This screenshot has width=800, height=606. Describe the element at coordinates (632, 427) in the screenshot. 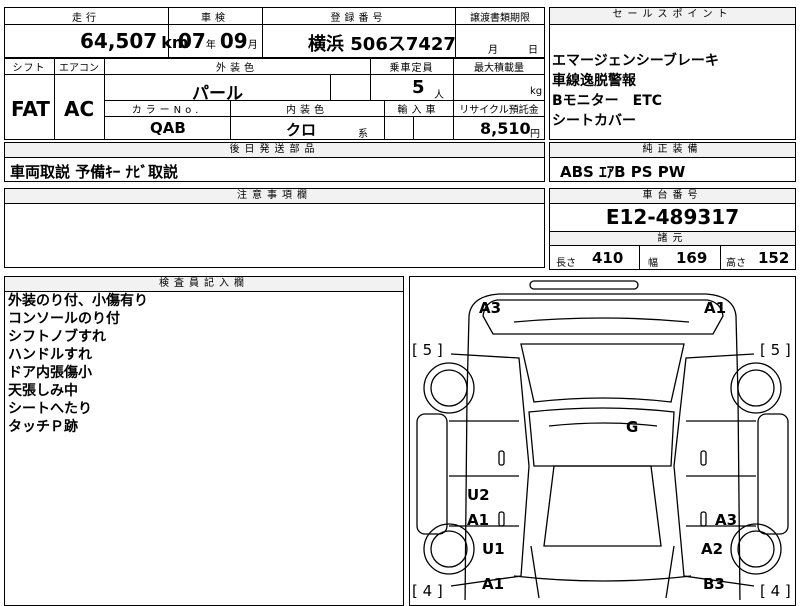

I see `damage-mark-g-roof: G` at that location.